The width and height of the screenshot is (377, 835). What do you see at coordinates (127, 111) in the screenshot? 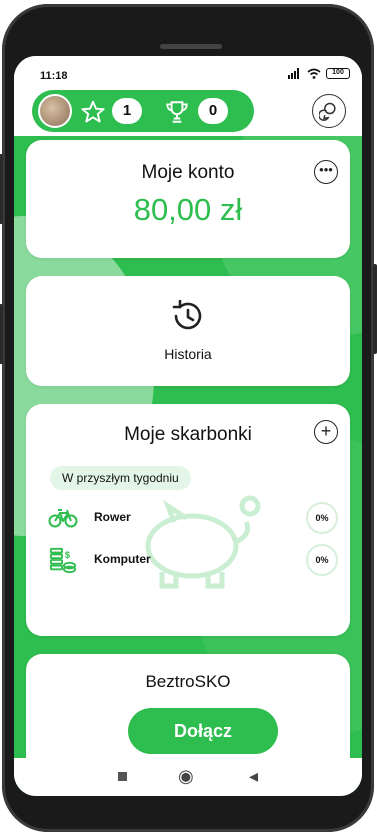
I see `stars-count: 1` at bounding box center [127, 111].